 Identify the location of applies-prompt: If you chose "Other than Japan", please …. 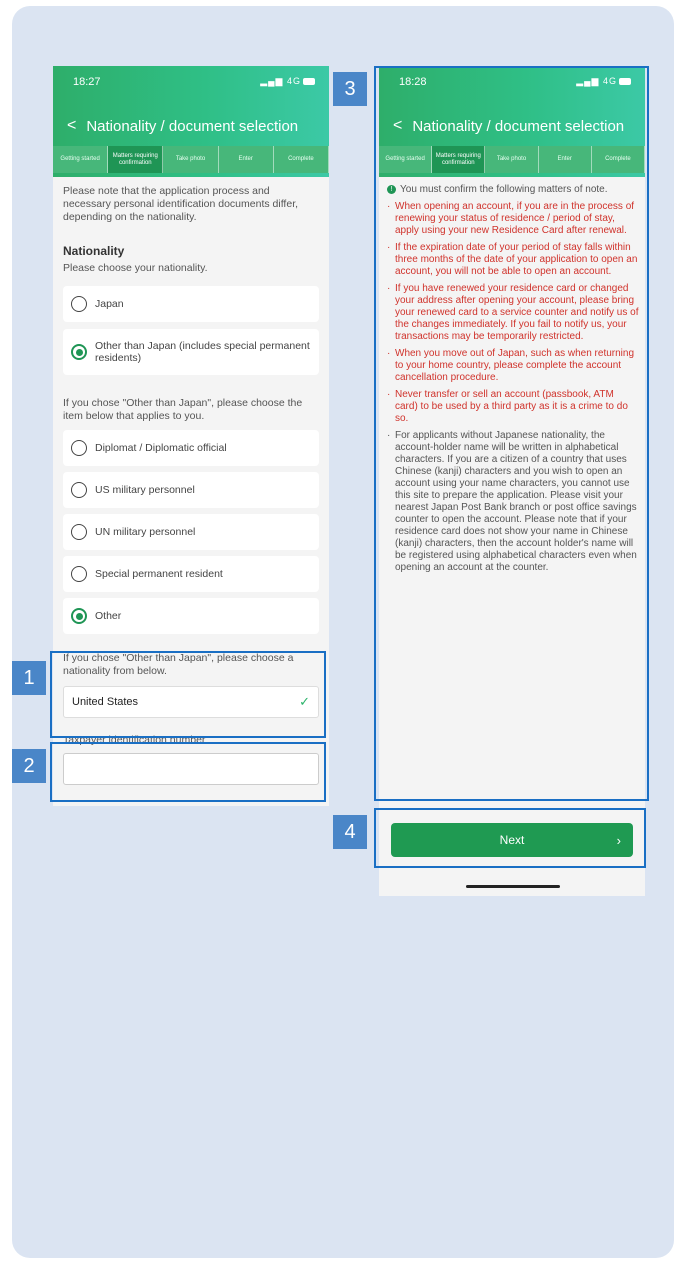
(183, 409).